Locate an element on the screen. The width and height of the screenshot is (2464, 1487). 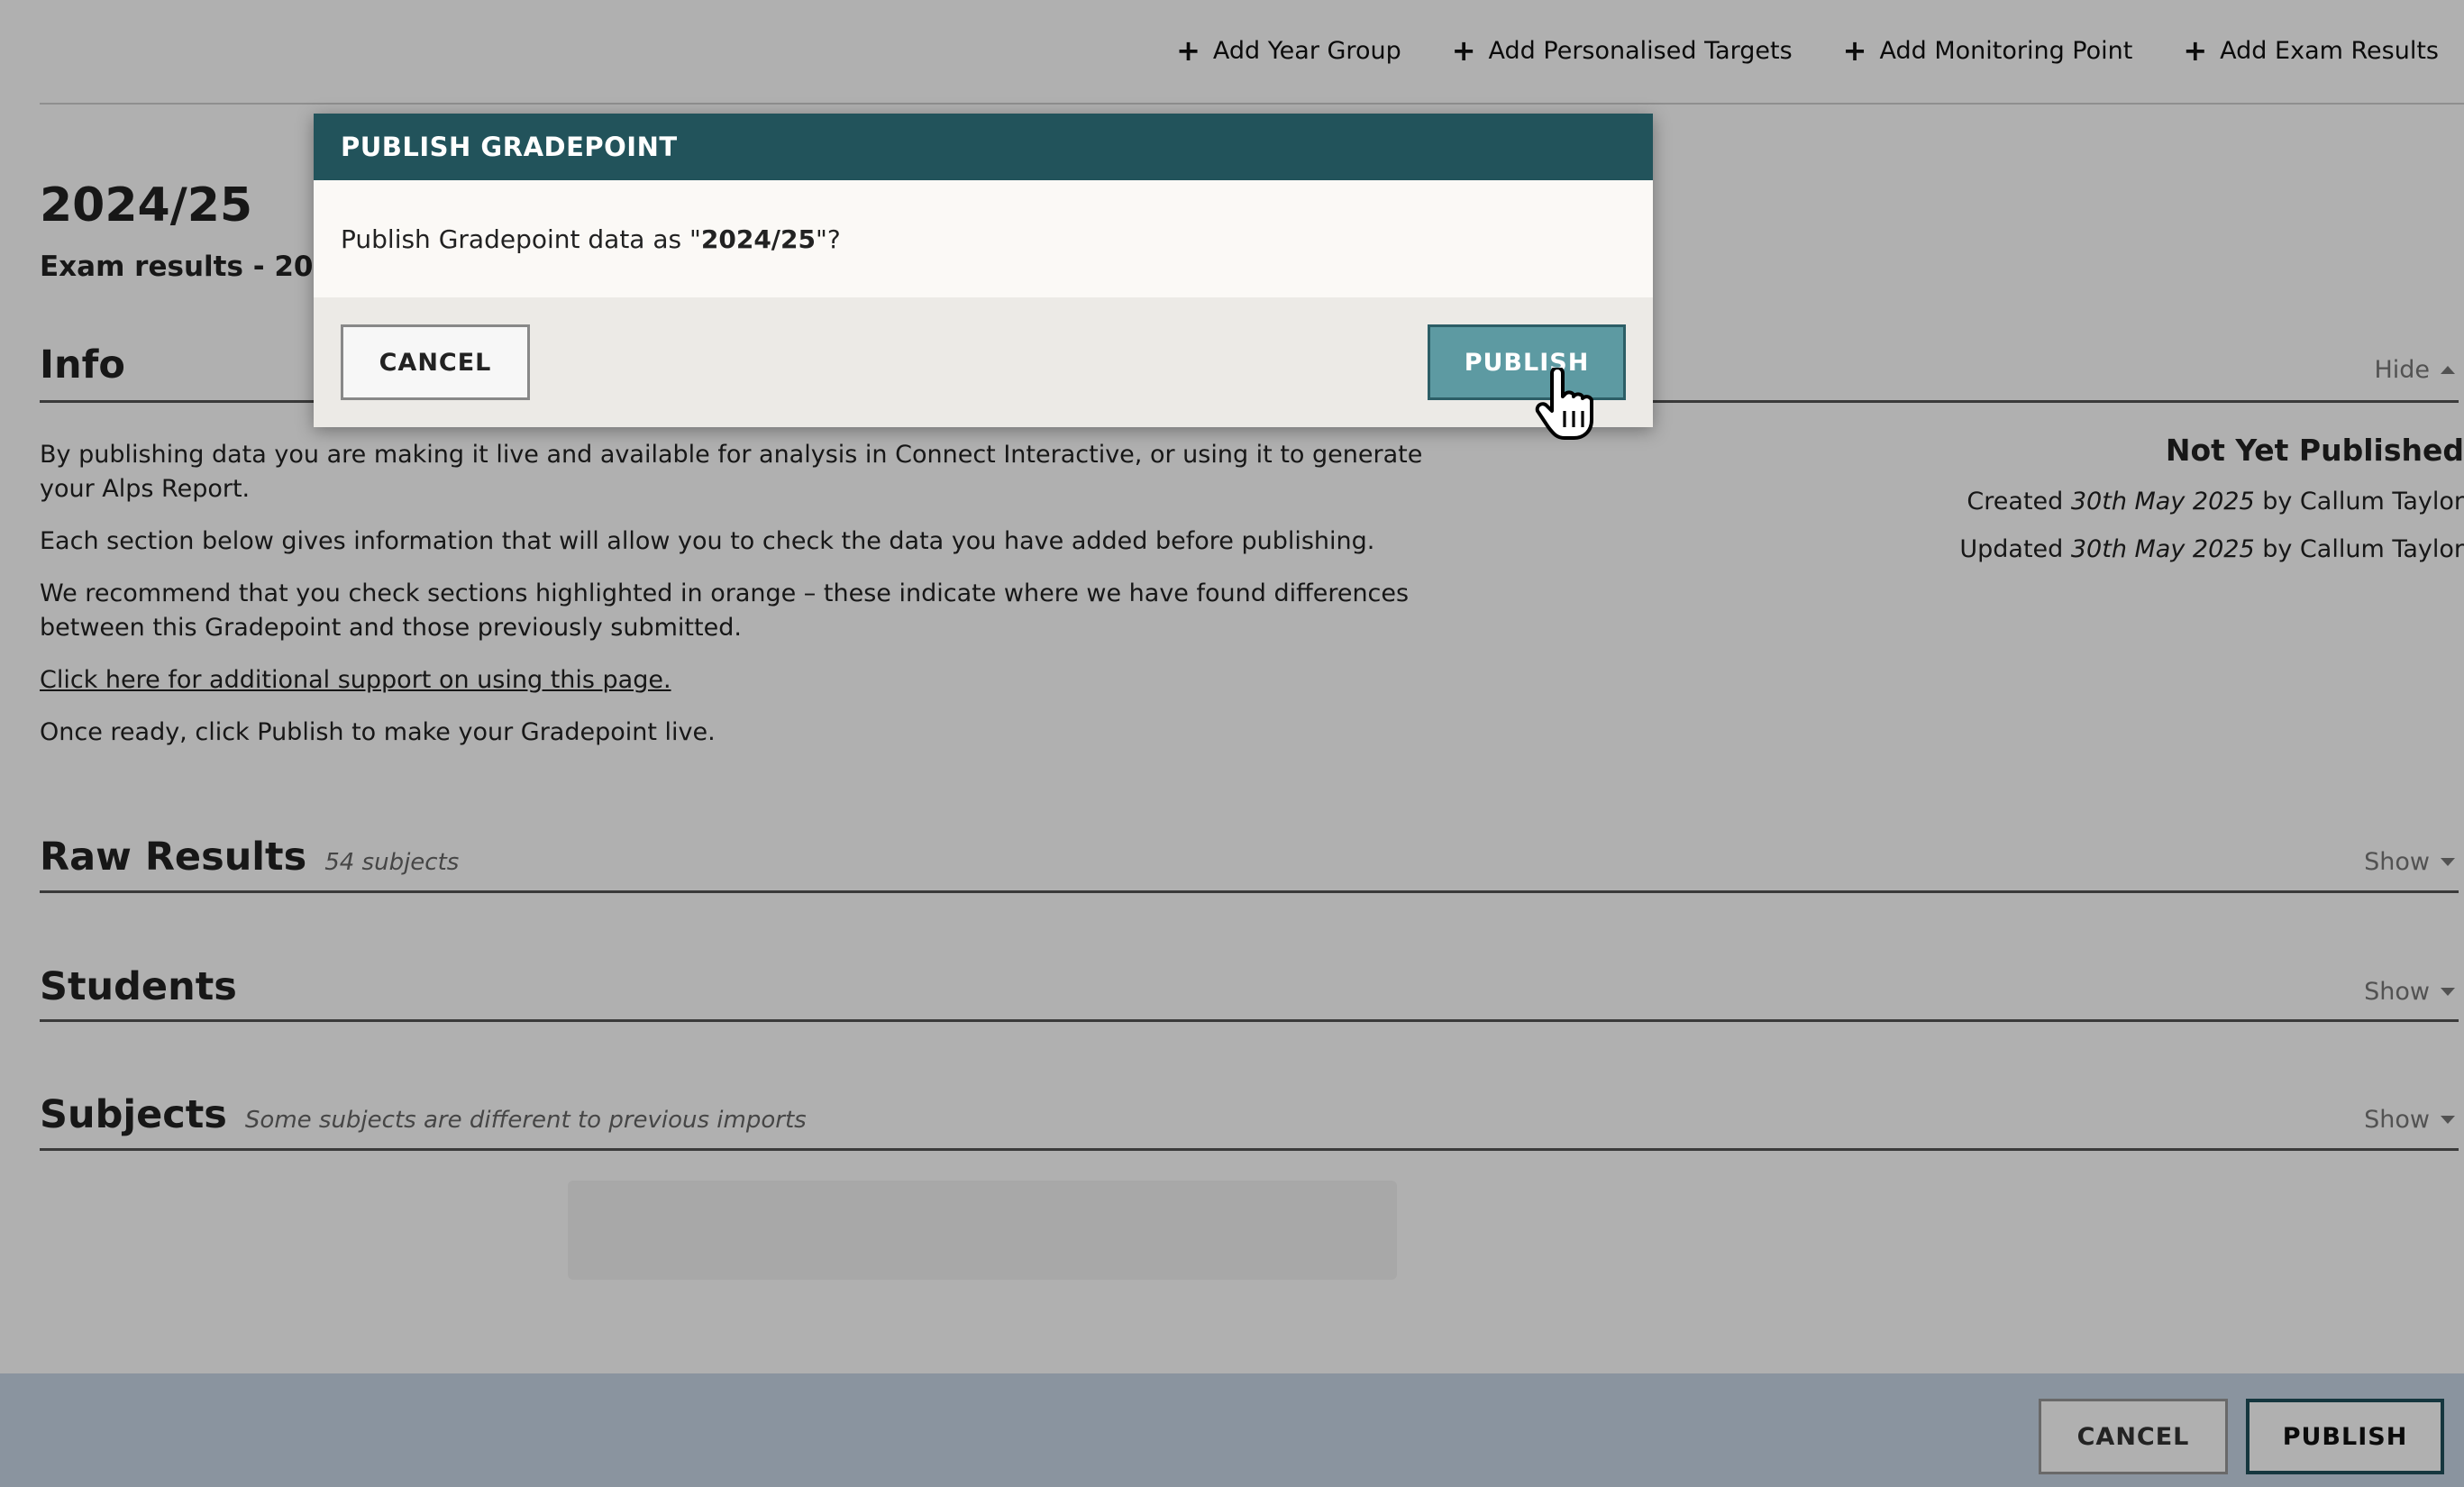
dialog-message-suffix: "? is located at coordinates (828, 239).